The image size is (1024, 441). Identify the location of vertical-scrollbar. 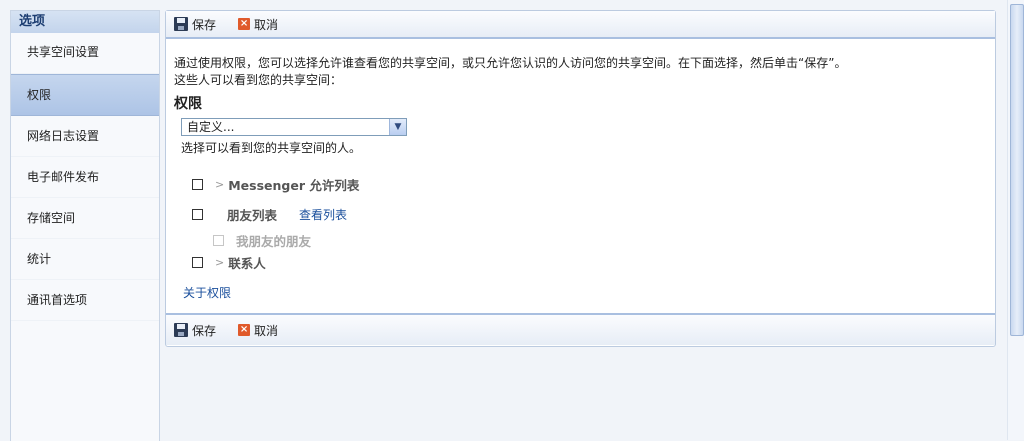
(1015, 220).